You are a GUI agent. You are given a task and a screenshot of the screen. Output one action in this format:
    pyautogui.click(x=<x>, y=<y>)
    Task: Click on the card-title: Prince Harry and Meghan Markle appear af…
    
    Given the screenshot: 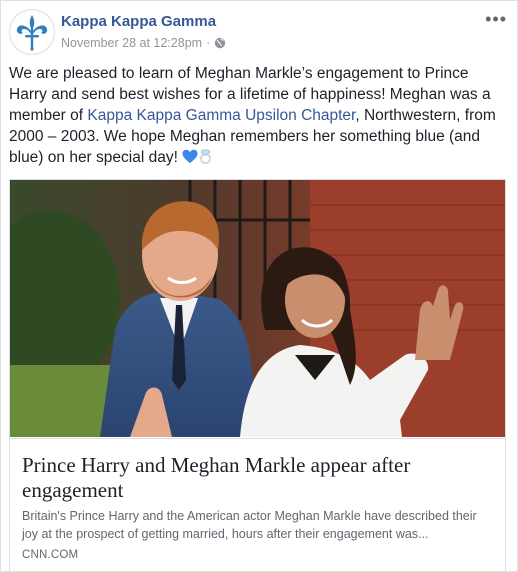 What is the action you would take?
    pyautogui.click(x=257, y=478)
    